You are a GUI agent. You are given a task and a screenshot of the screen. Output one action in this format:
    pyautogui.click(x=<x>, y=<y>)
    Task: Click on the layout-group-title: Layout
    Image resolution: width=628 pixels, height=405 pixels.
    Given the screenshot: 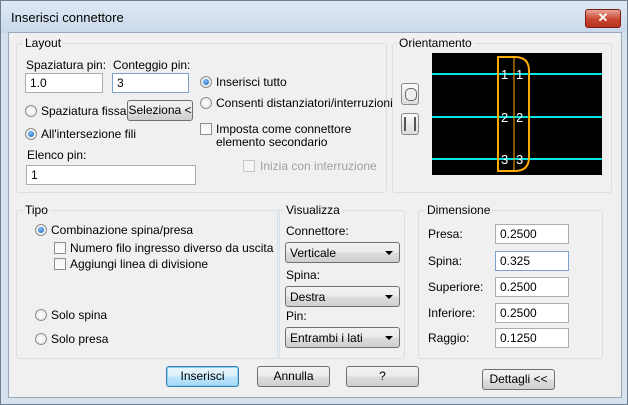 What is the action you would take?
    pyautogui.click(x=43, y=43)
    